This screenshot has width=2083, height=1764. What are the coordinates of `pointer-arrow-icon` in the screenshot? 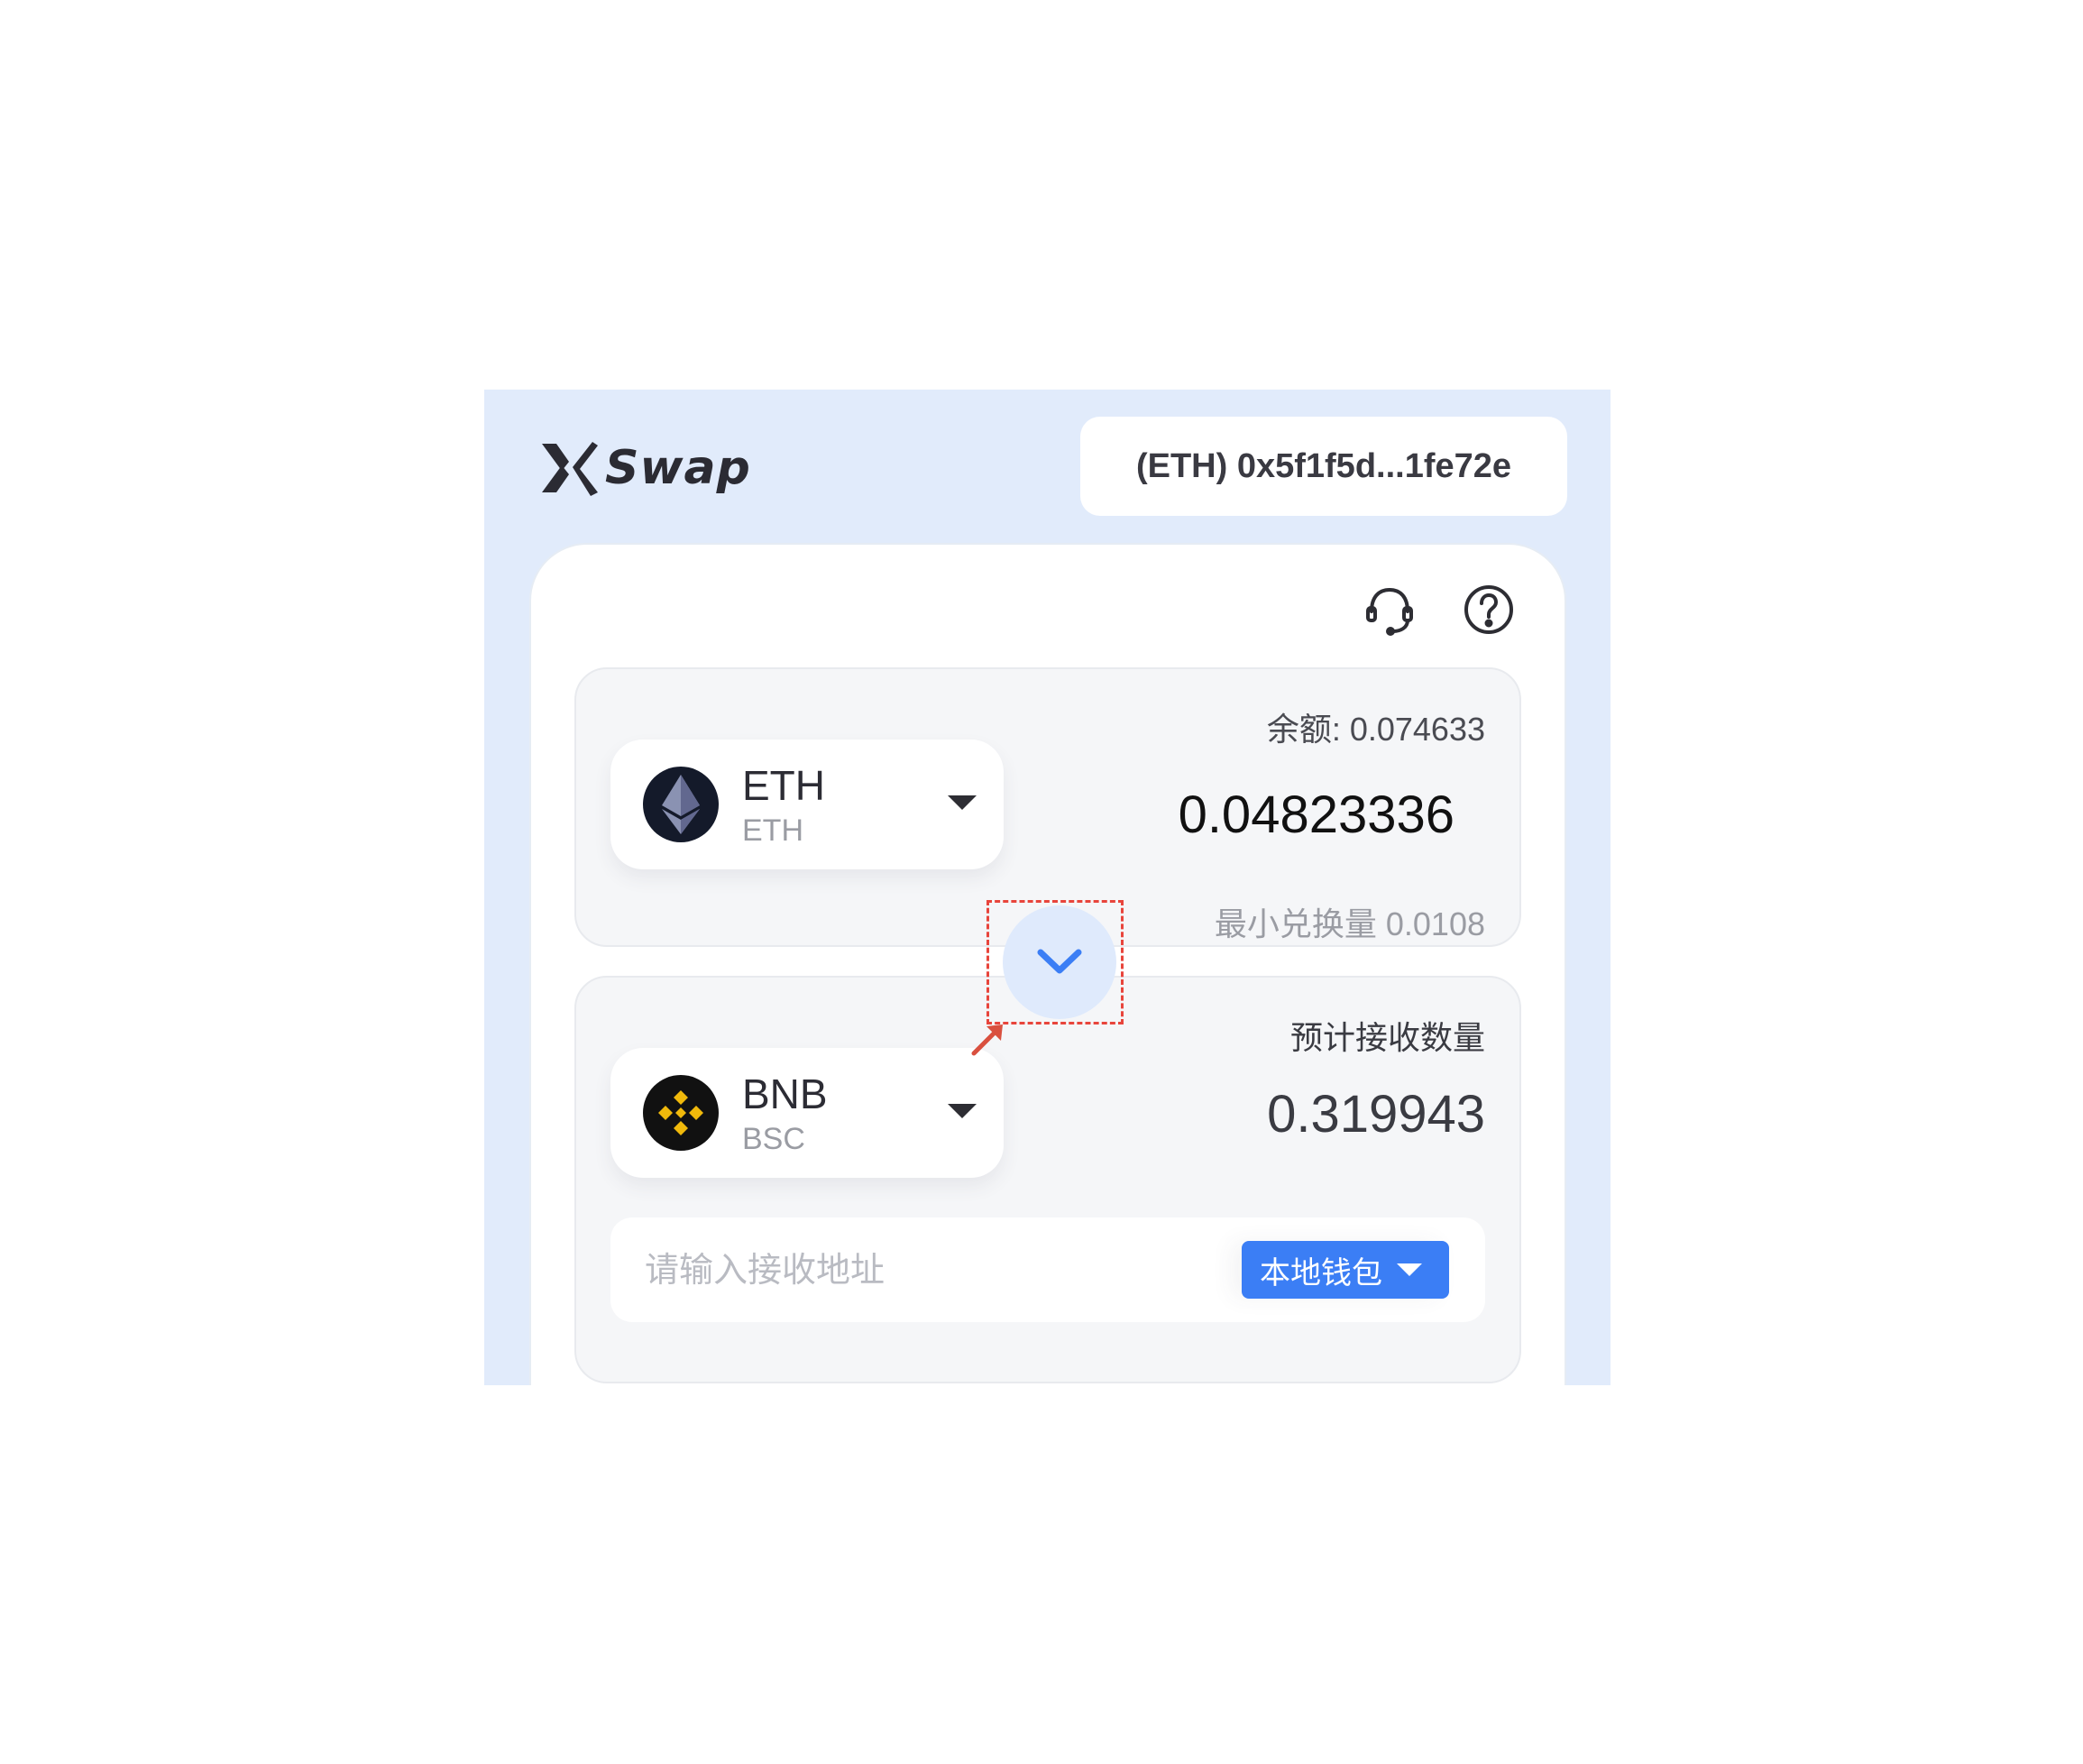 It's located at (987, 1040).